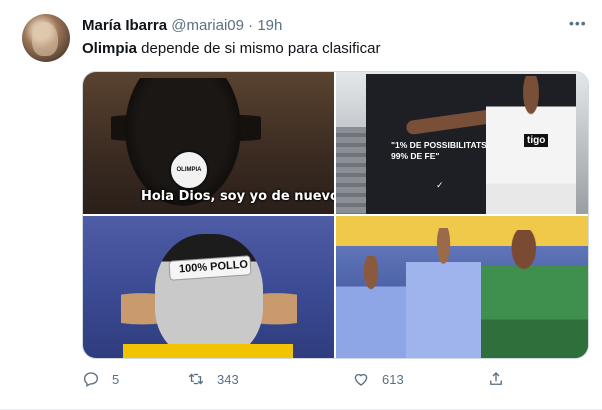 This screenshot has width=602, height=410. I want to click on media-image-1: OLIMPIA Hola Dios, soy yo de nuevo, so click(208, 143).